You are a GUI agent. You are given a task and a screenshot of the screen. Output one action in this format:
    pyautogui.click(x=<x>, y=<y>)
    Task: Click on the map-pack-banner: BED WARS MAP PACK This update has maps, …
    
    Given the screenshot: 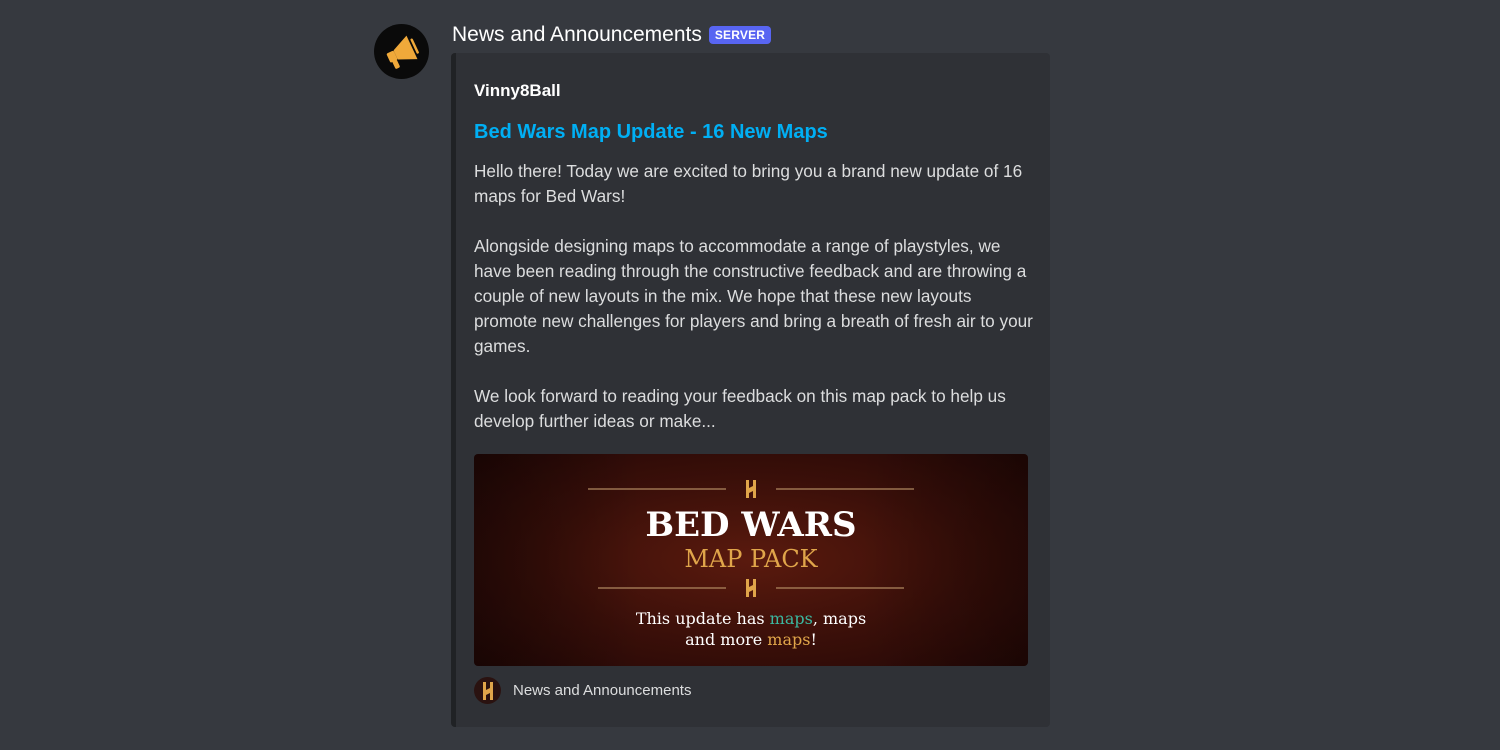 What is the action you would take?
    pyautogui.click(x=751, y=560)
    